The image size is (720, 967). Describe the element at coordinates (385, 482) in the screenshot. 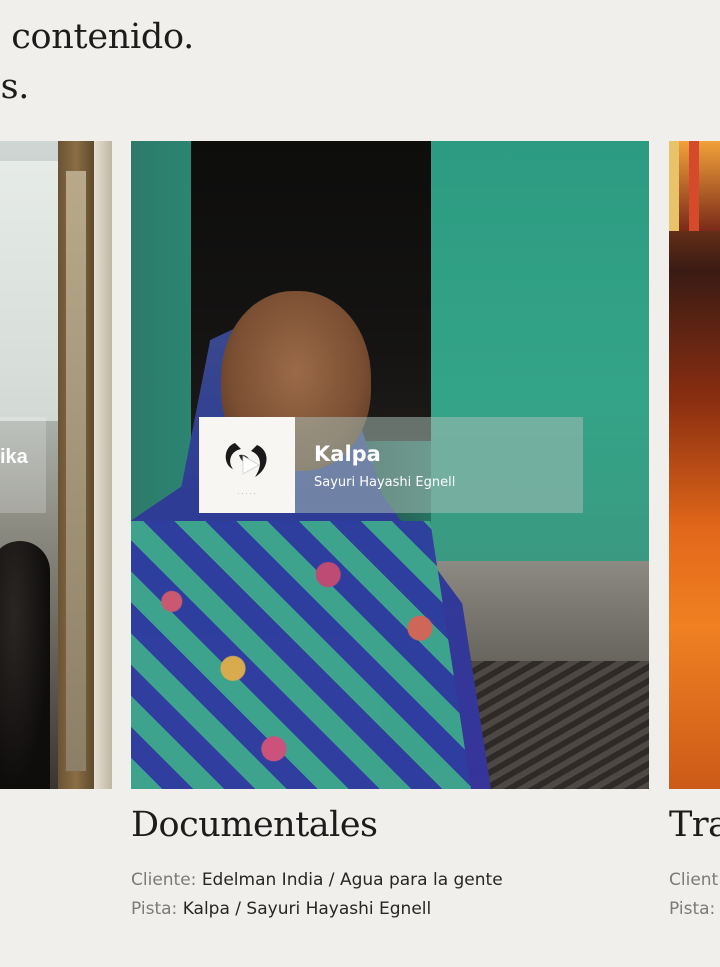

I see `track-artist: Sayuri Hayashi Egnell` at that location.